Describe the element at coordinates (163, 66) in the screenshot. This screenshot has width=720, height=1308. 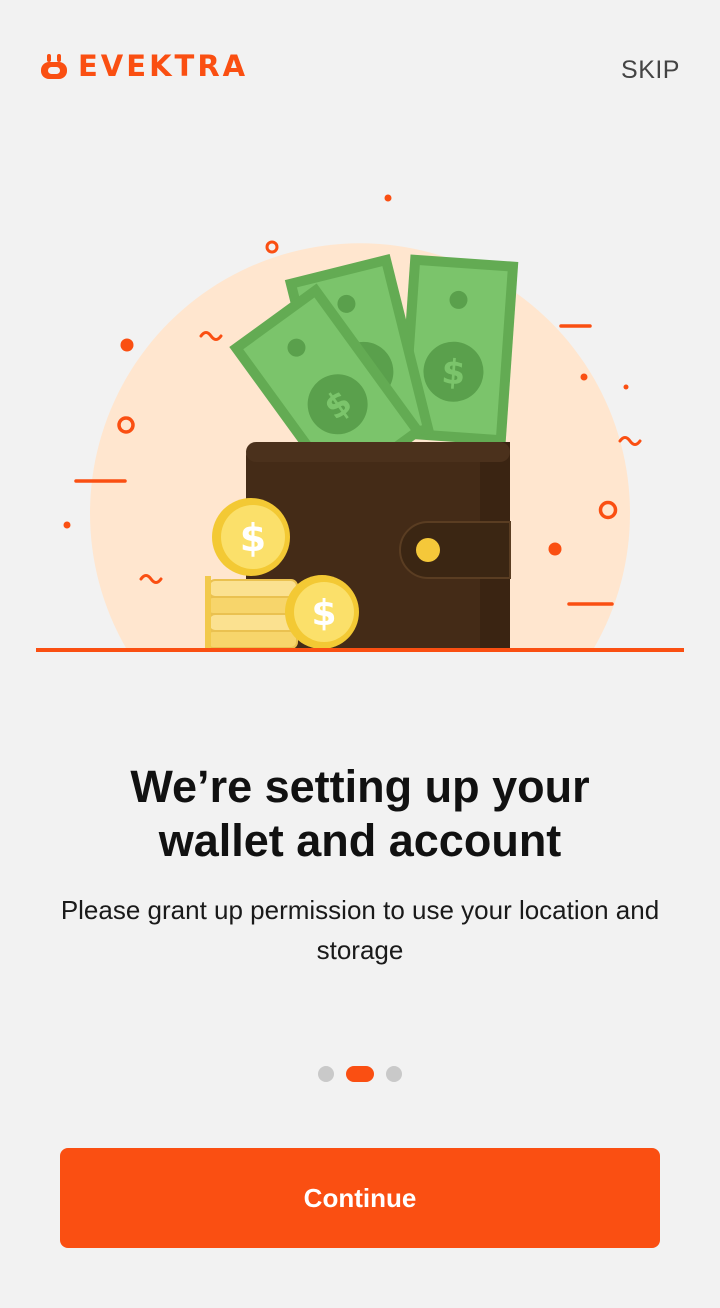
I see `logo-text: EVEKTRA` at that location.